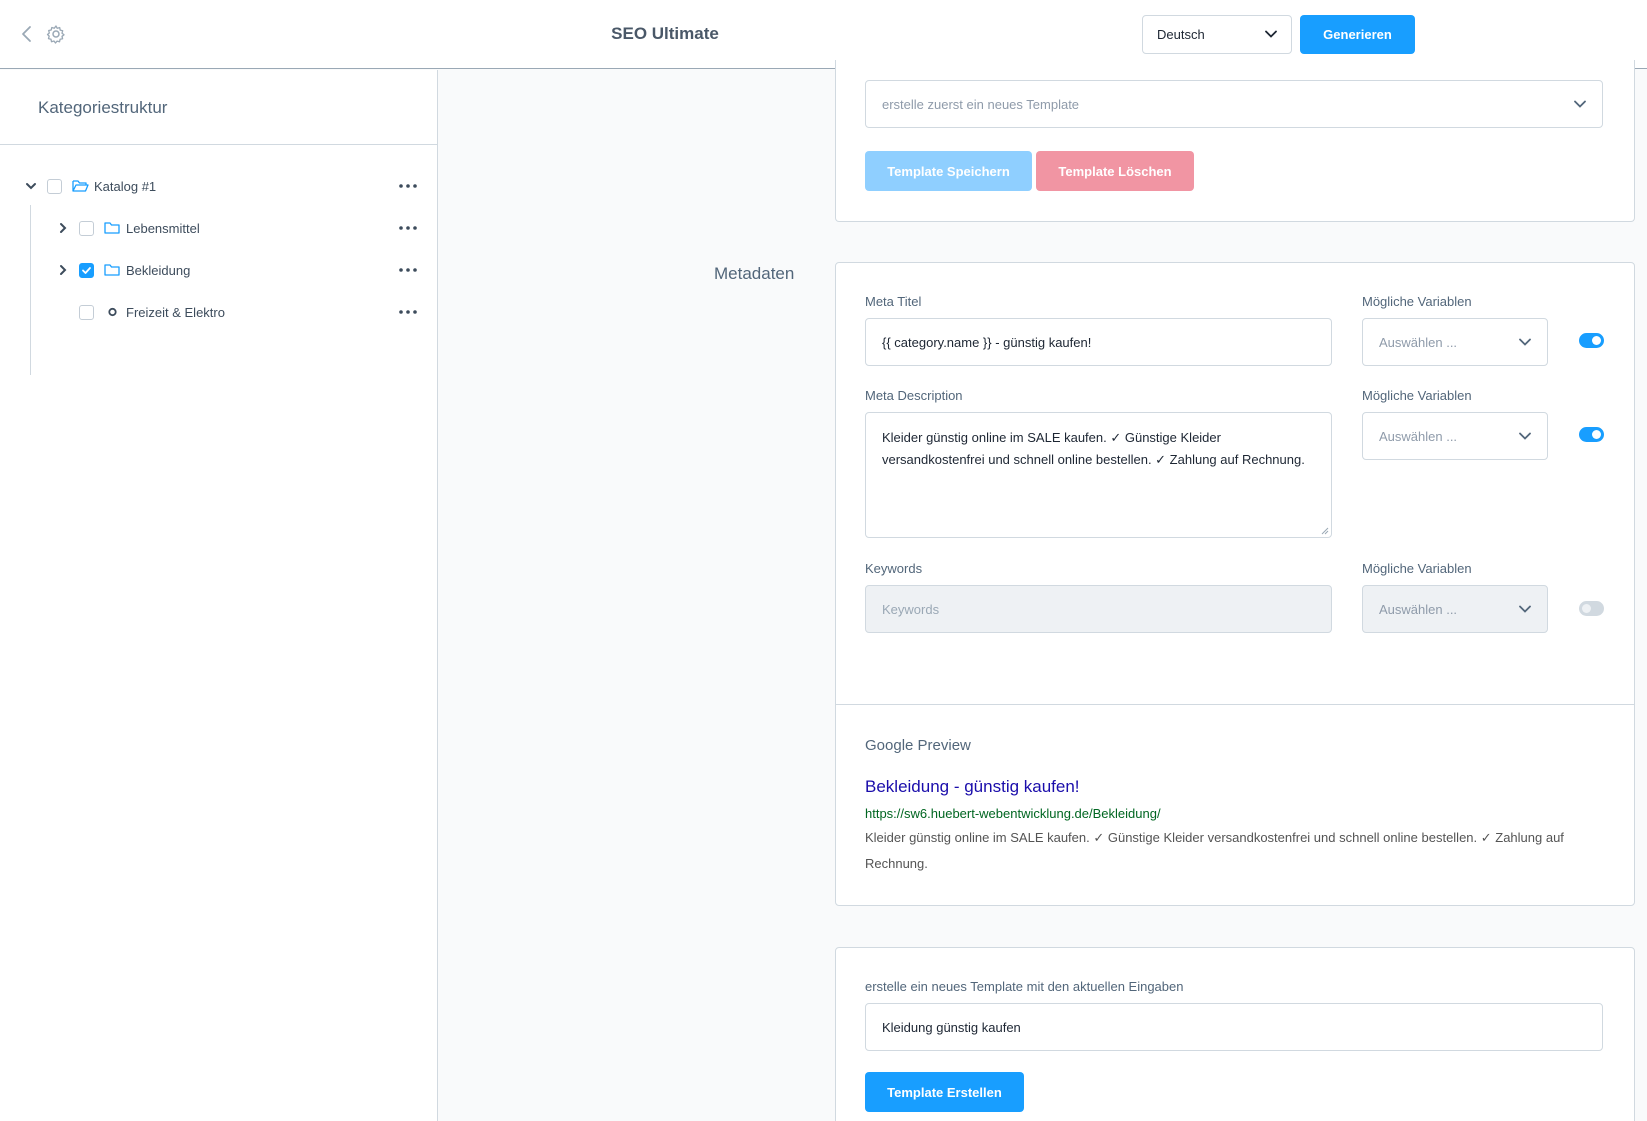 The height and width of the screenshot is (1121, 1647). I want to click on template-select-placeholder: erstelle zuerst ein neues Template, so click(981, 104).